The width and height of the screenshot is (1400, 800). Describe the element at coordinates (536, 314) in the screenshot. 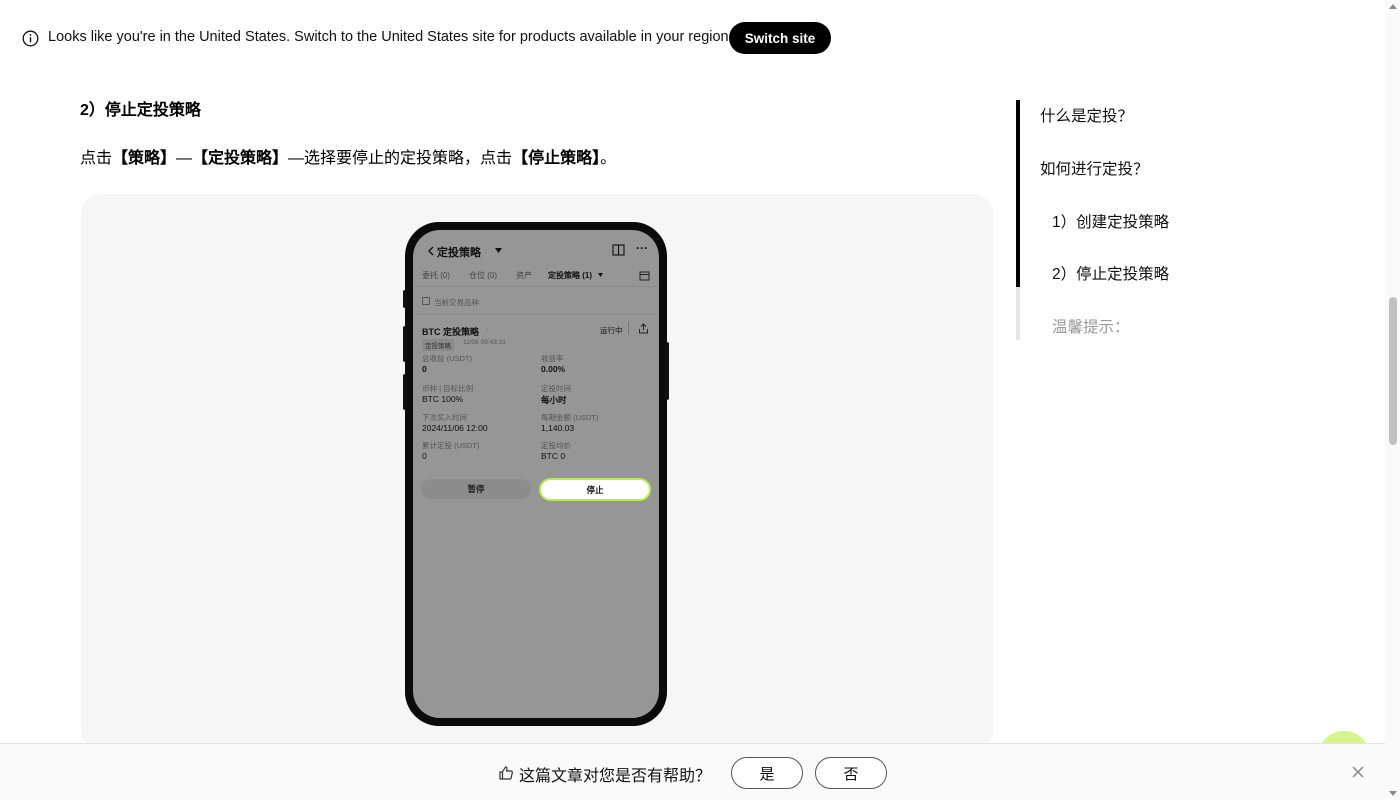

I see `filter-divider` at that location.